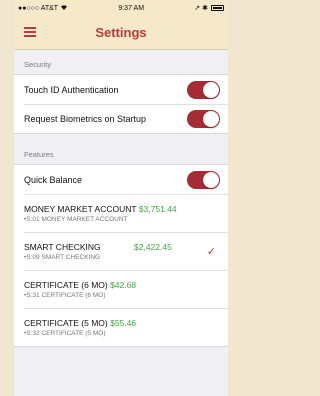 Image resolution: width=320 pixels, height=396 pixels. I want to click on account-subtitle: •S:31 CERTIFICATE (6 MO), so click(65, 295).